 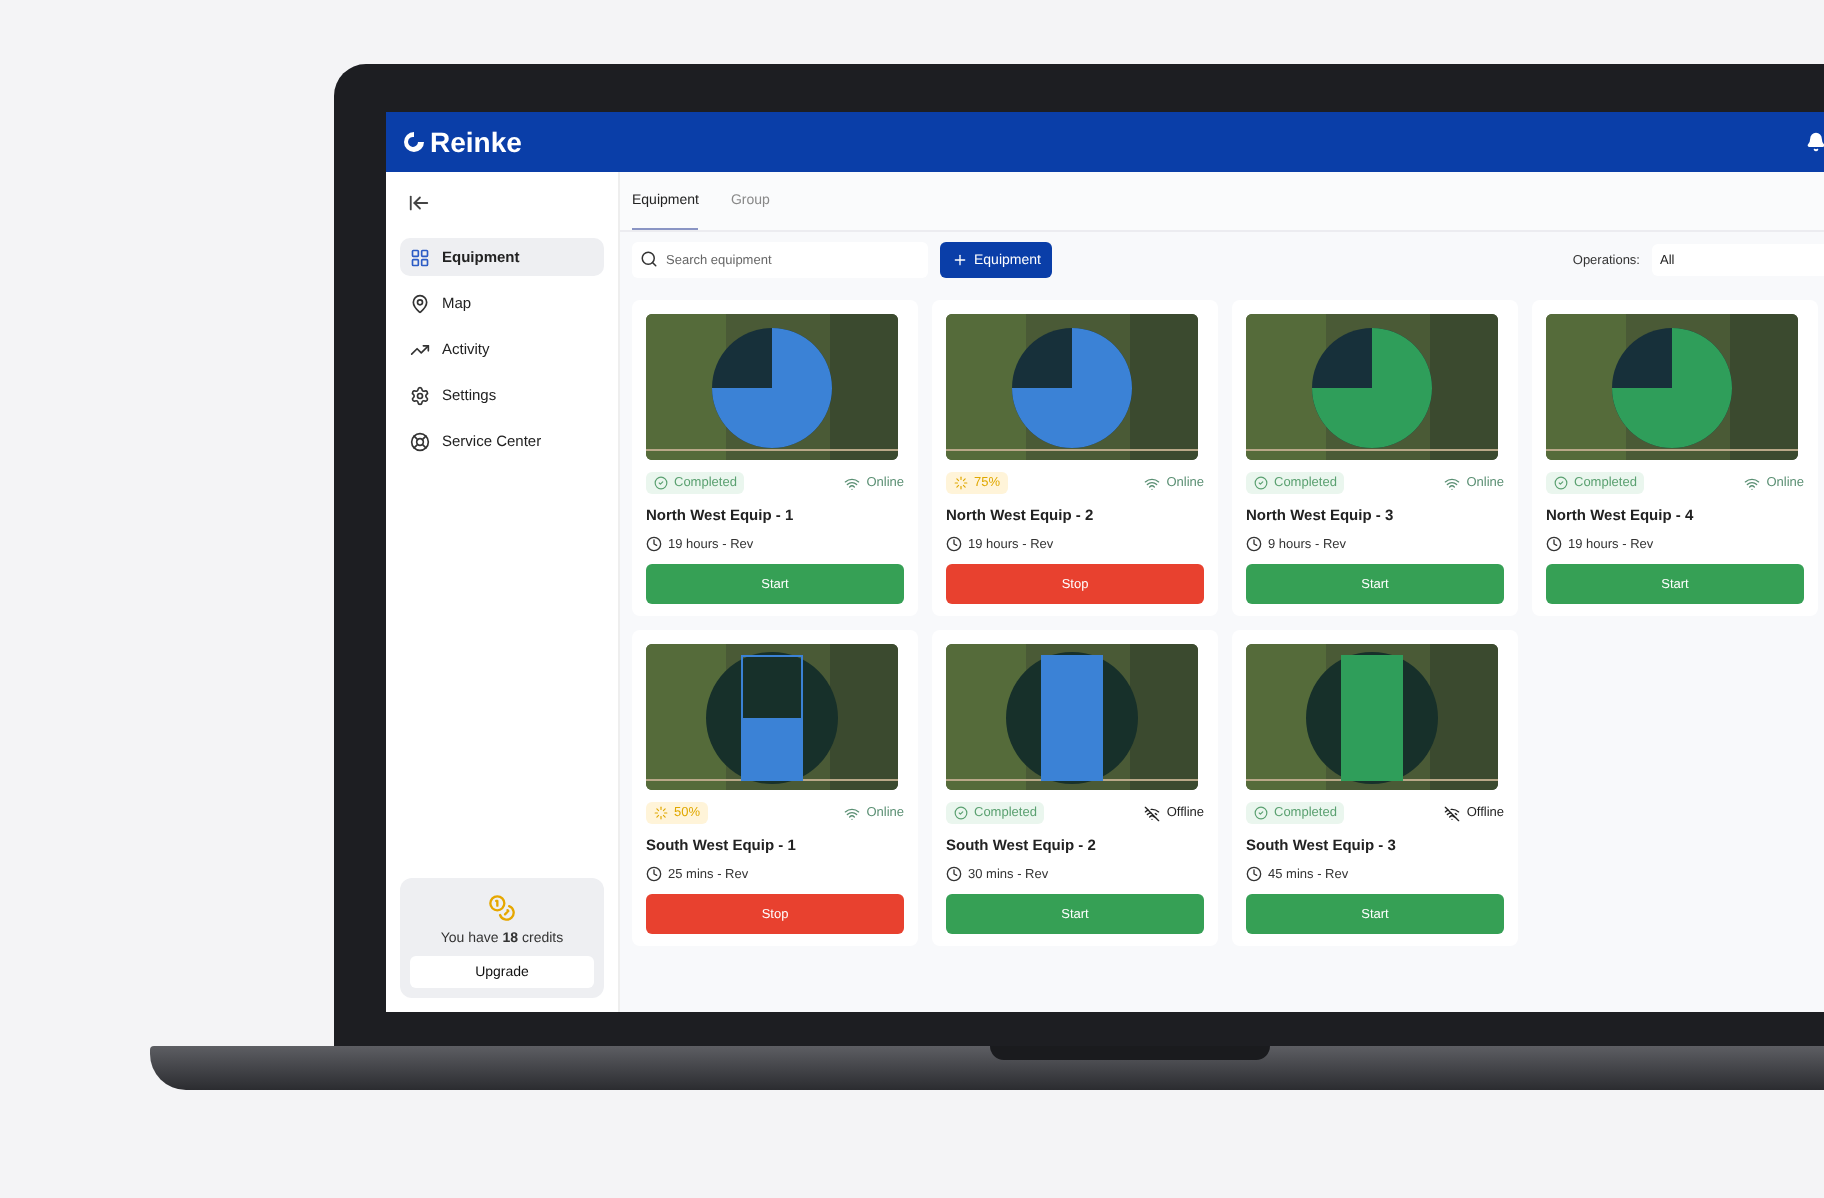 I want to click on search-icon, so click(x=649, y=259).